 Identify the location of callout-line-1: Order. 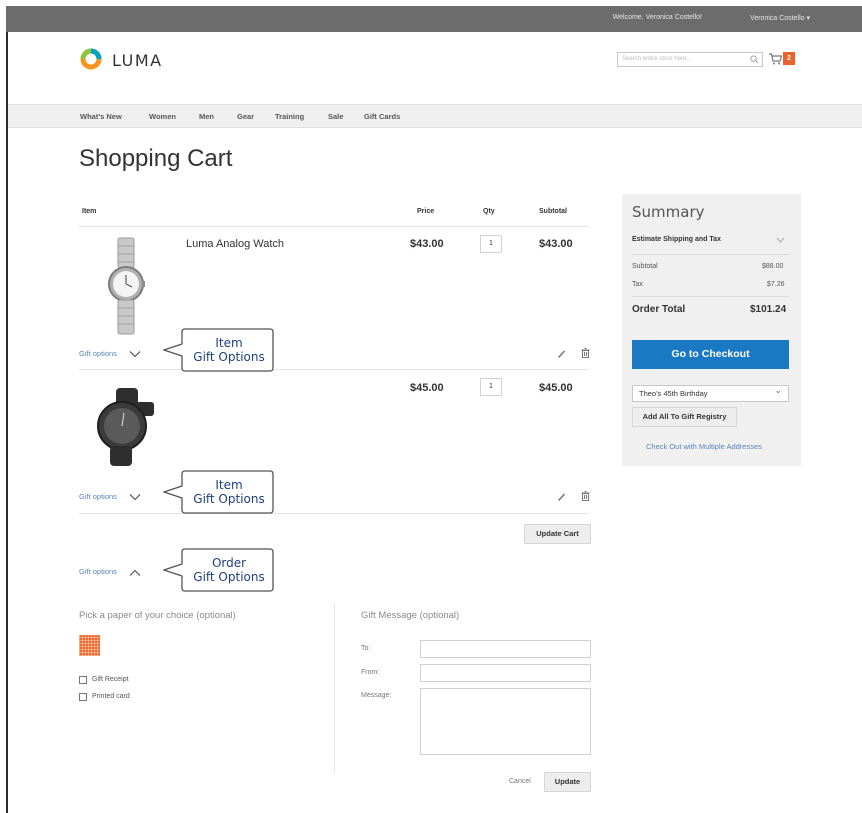
(229, 563).